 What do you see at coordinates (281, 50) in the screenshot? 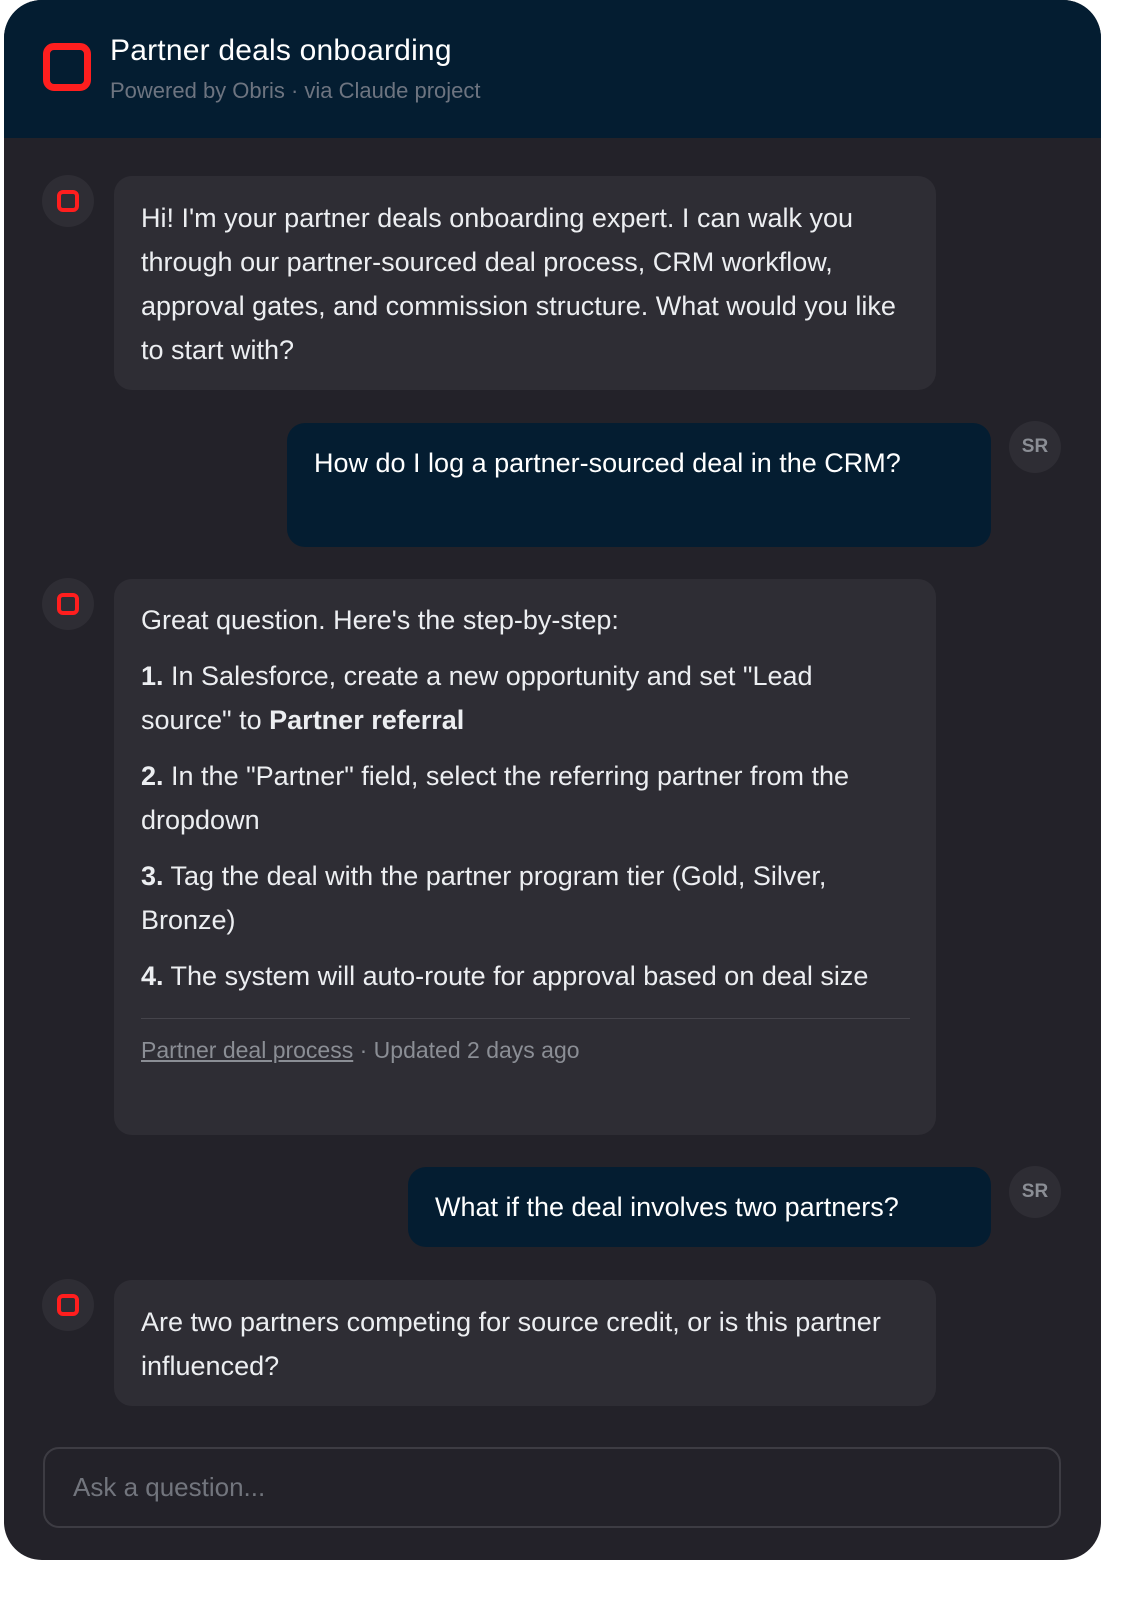
I see `chat-title: Partner deals onboarding` at bounding box center [281, 50].